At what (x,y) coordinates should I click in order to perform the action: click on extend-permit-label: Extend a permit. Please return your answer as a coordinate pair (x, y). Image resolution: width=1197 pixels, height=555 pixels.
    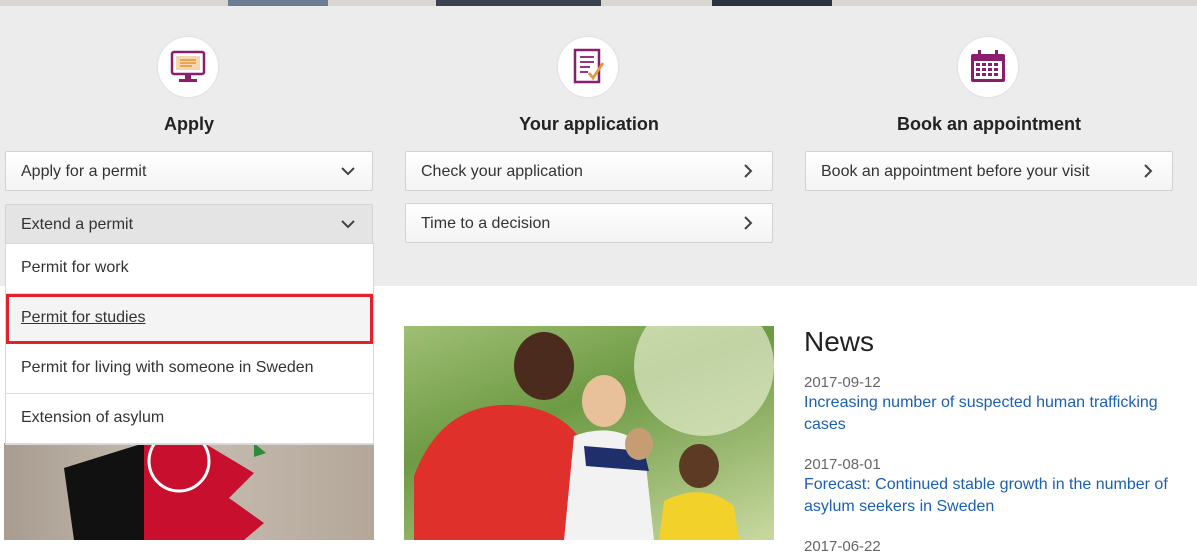
    Looking at the image, I should click on (77, 224).